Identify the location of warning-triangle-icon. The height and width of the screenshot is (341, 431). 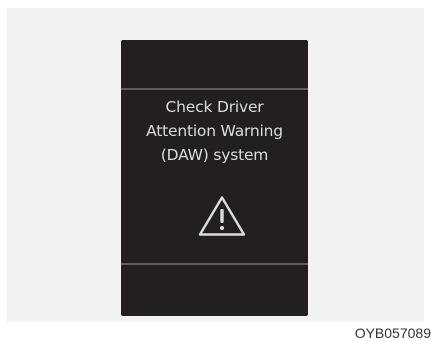
(222, 216).